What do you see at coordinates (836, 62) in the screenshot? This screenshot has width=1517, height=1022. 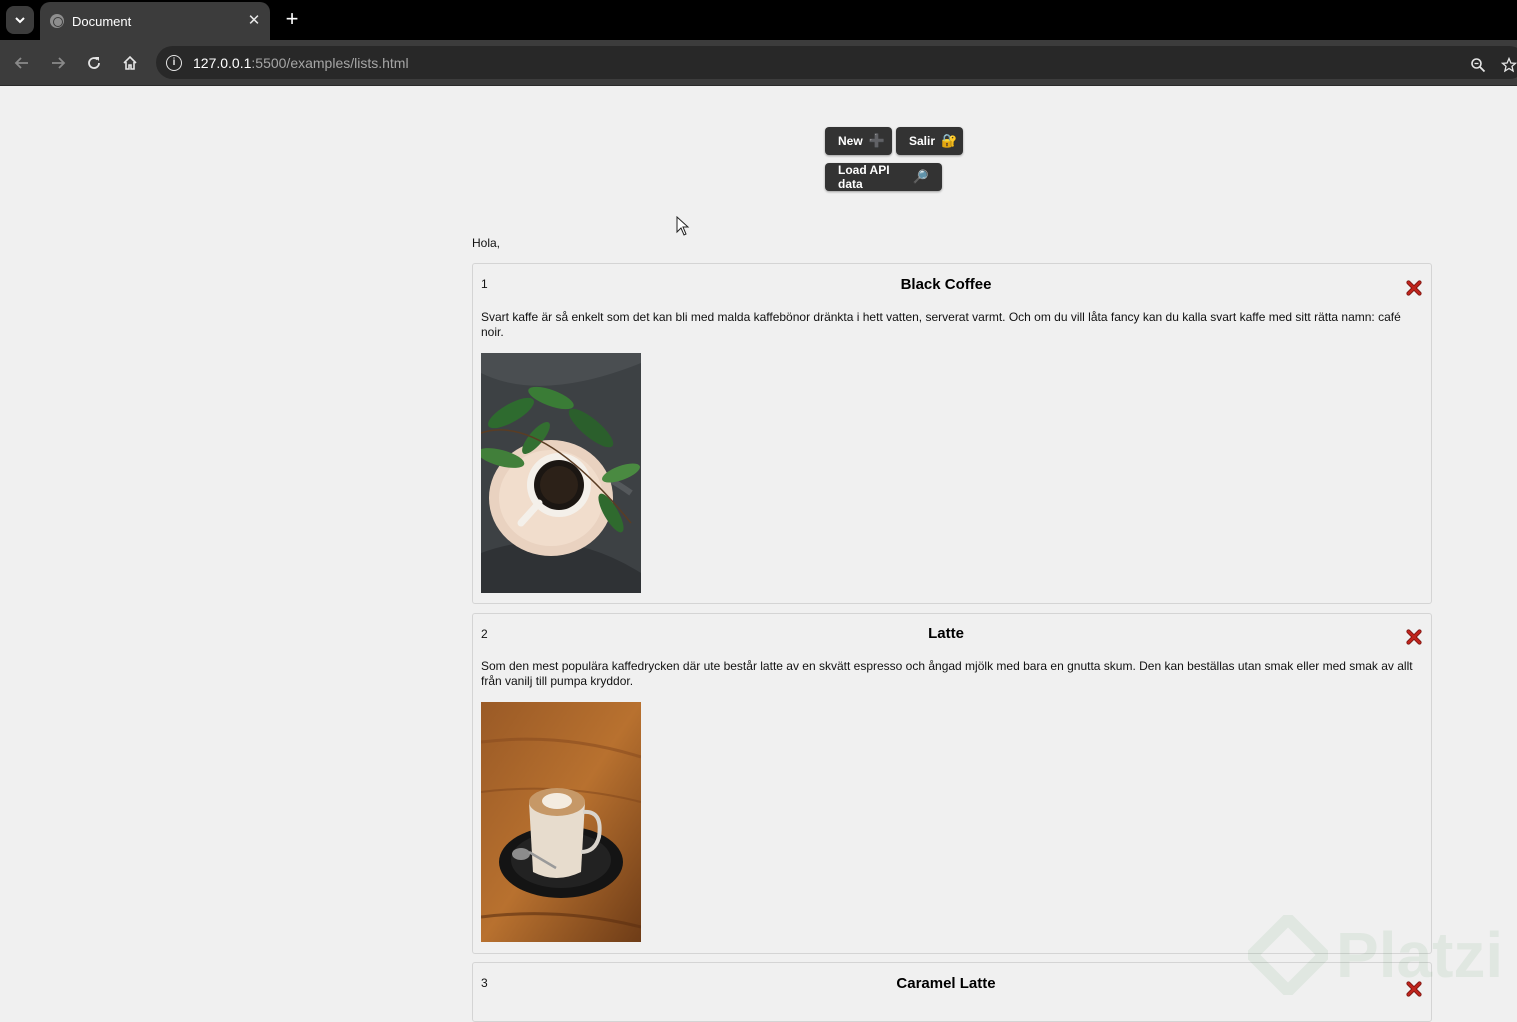 I see `address-bar: i 127.0.0.1:5500/examples/lists.html` at bounding box center [836, 62].